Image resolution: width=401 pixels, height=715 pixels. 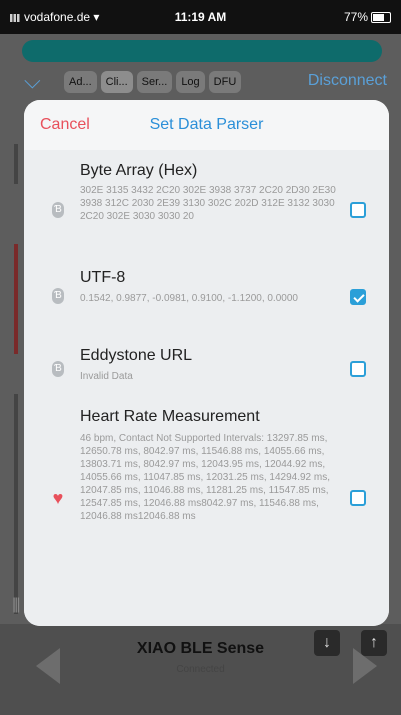 What do you see at coordinates (202, 51) in the screenshot?
I see `top-banner` at bounding box center [202, 51].